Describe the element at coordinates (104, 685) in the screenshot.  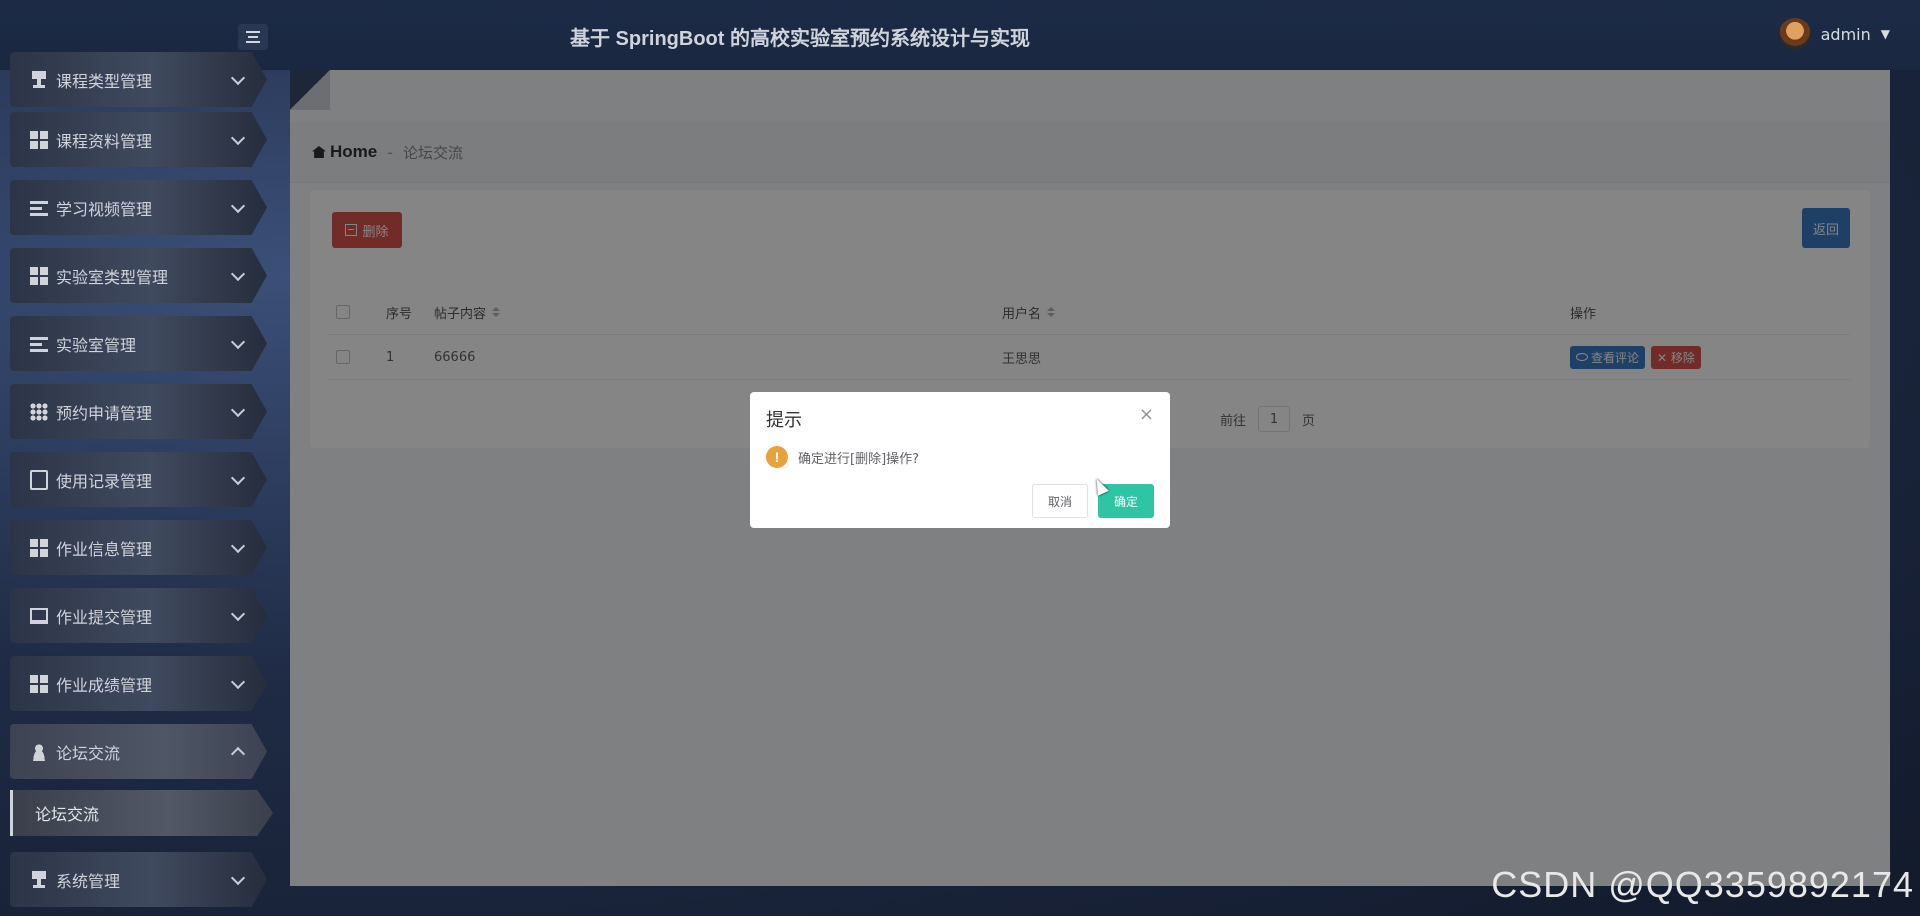
I see `sidebar-item-label: 作业成绩管理` at that location.